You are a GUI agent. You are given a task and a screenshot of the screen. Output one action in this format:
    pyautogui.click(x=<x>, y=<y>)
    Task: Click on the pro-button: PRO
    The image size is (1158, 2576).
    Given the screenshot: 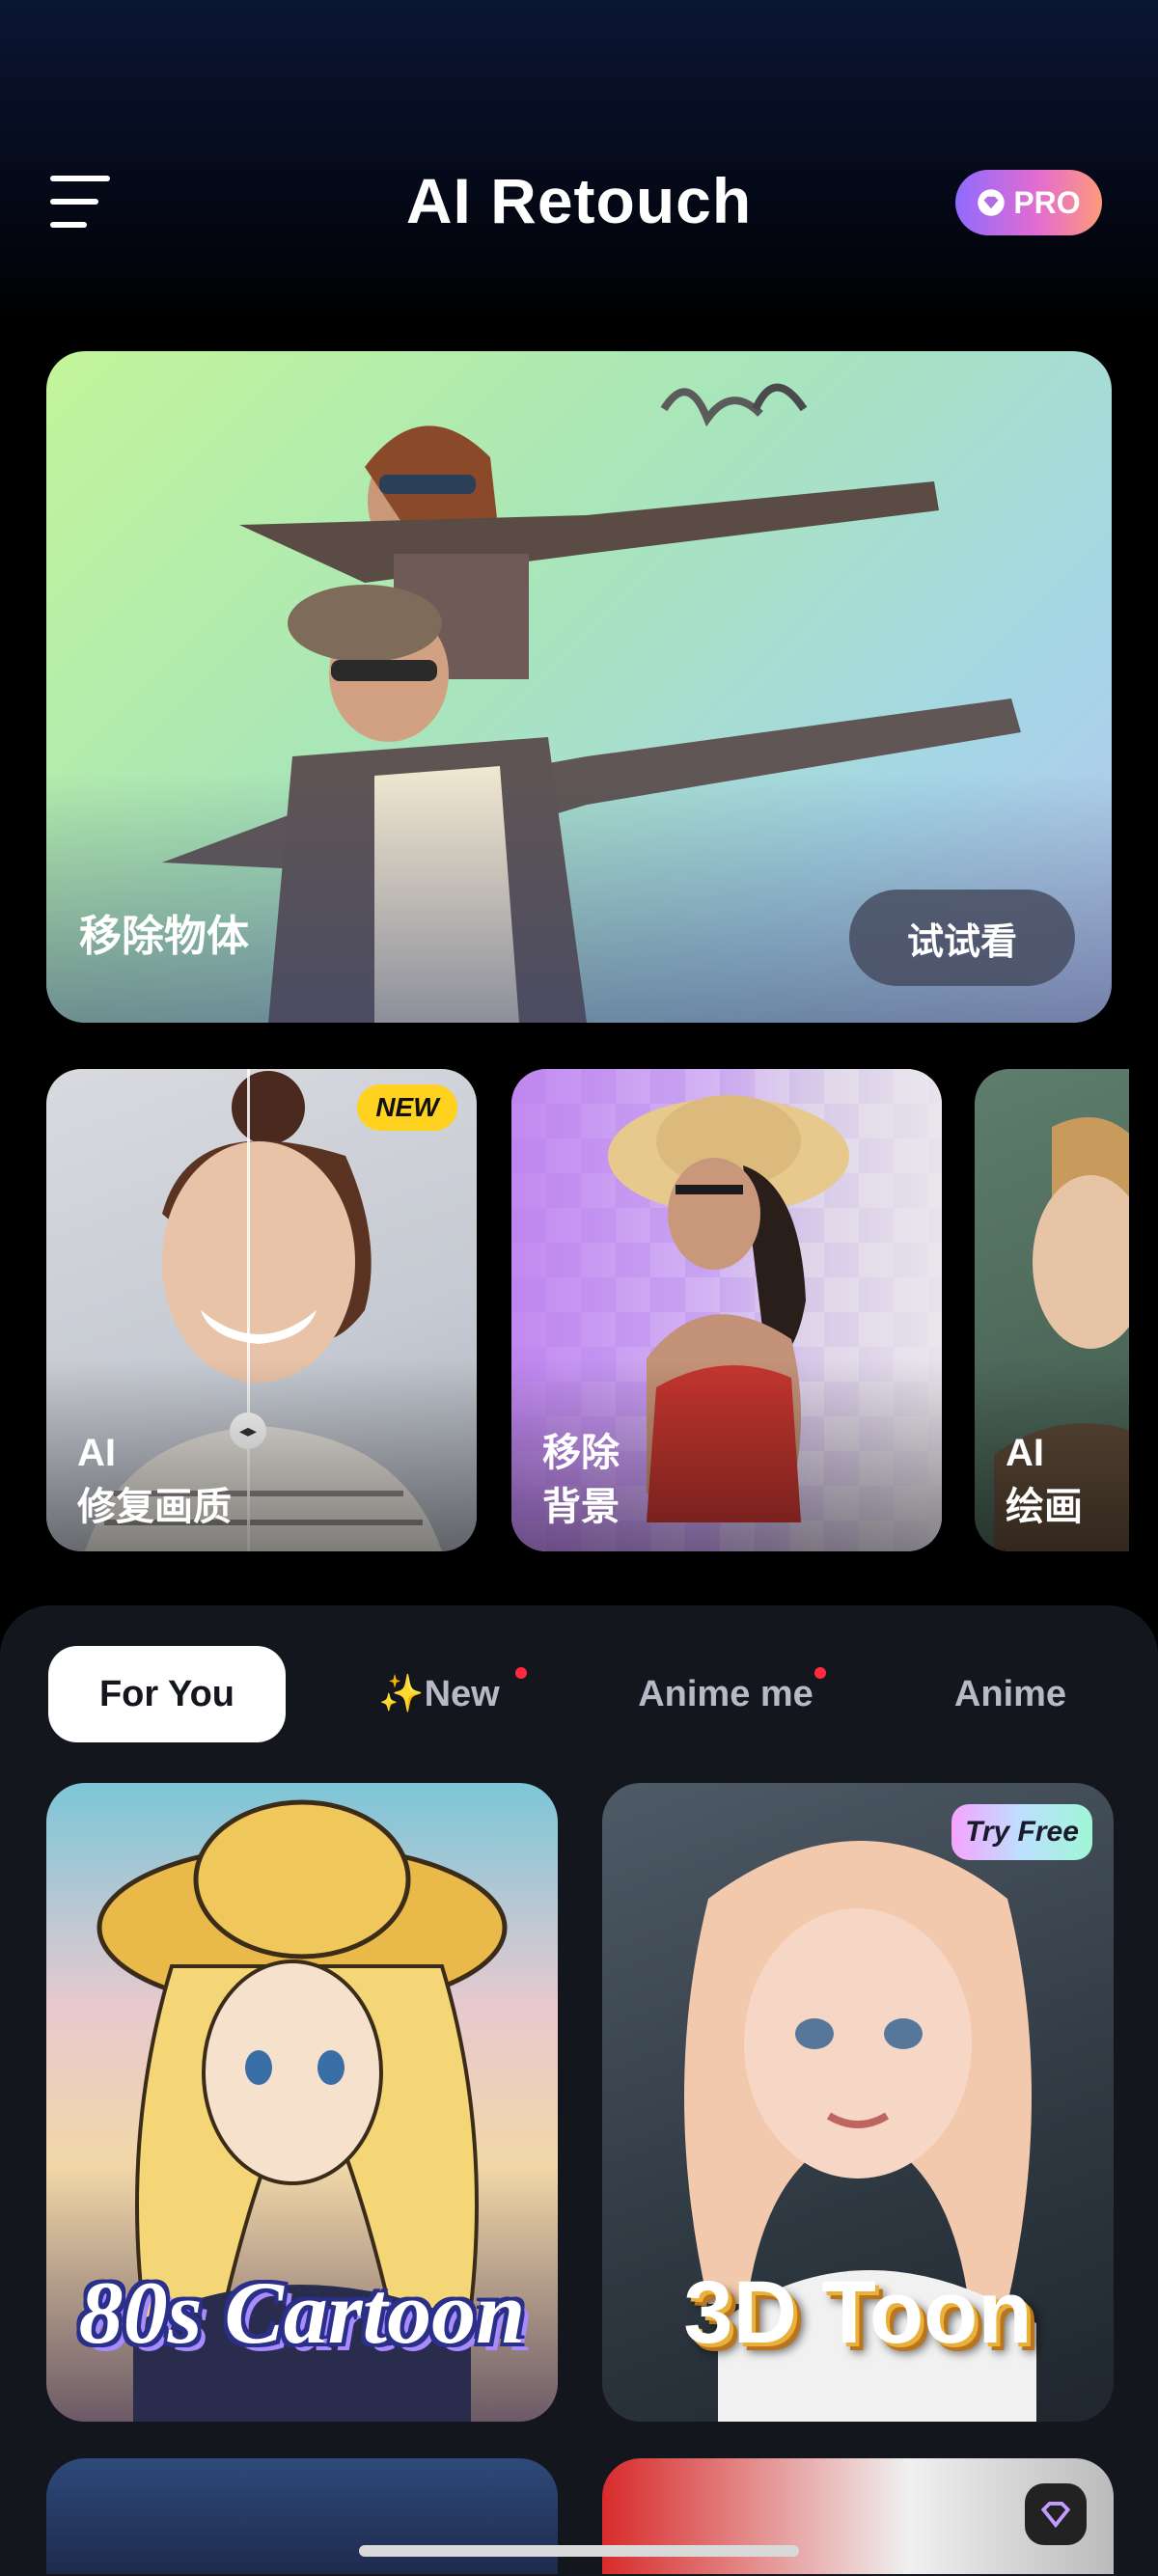 What is the action you would take?
    pyautogui.click(x=1028, y=202)
    